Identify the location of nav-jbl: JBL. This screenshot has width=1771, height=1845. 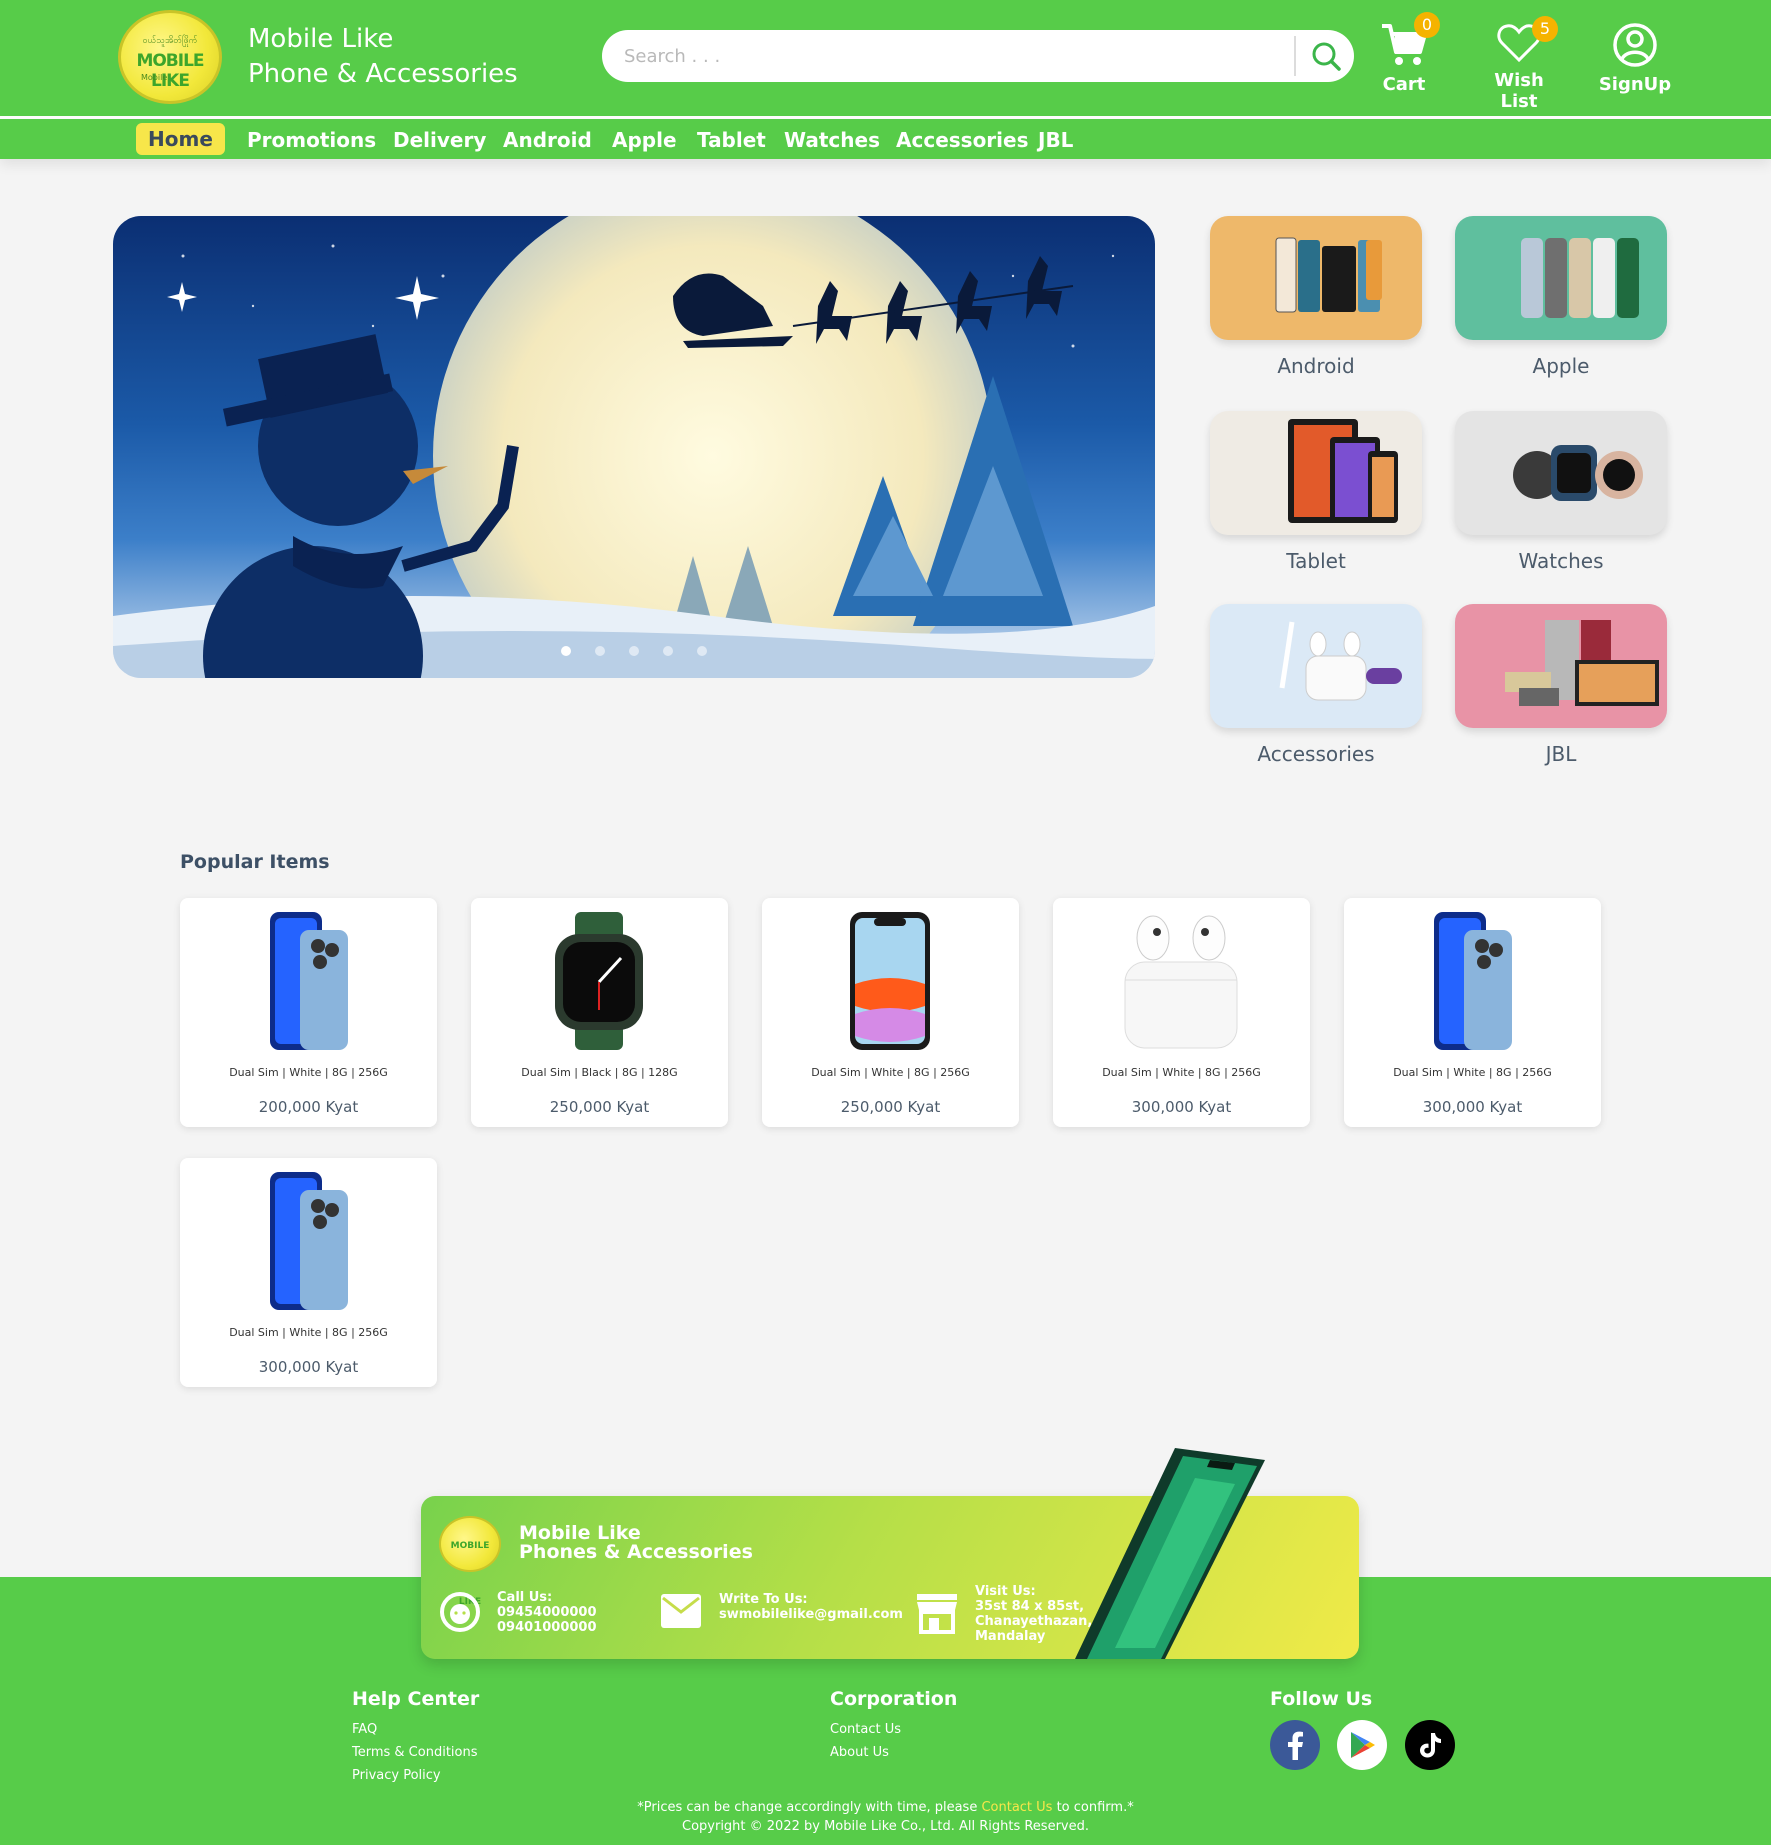
(1055, 140).